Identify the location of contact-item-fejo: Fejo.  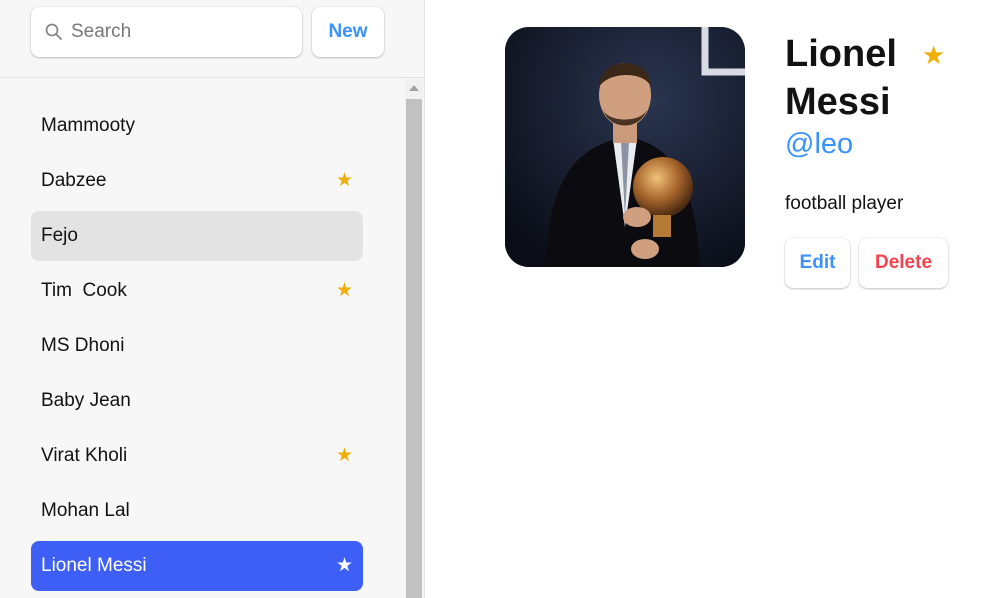
(197, 236).